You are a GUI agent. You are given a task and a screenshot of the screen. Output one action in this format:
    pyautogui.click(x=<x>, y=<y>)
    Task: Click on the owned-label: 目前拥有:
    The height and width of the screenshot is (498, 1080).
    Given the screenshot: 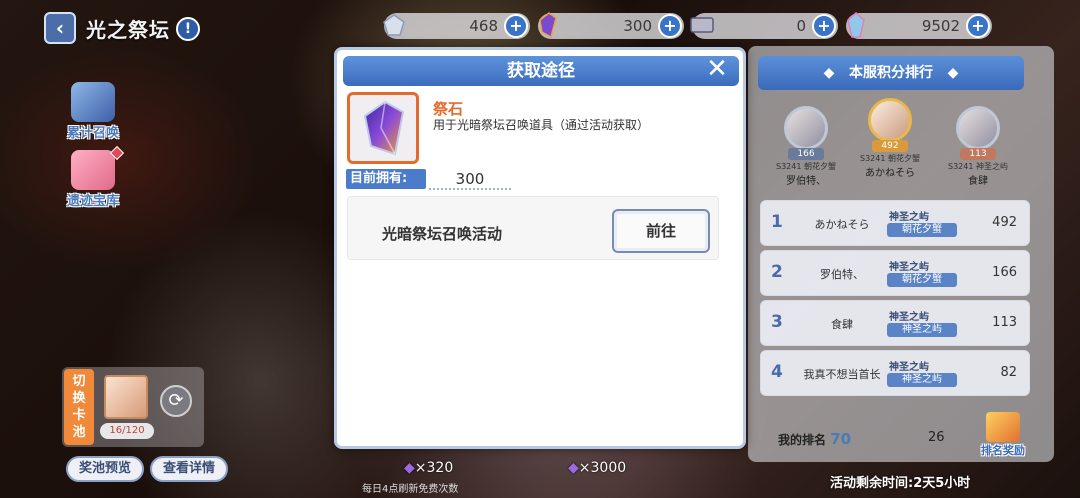 What is the action you would take?
    pyautogui.click(x=386, y=179)
    